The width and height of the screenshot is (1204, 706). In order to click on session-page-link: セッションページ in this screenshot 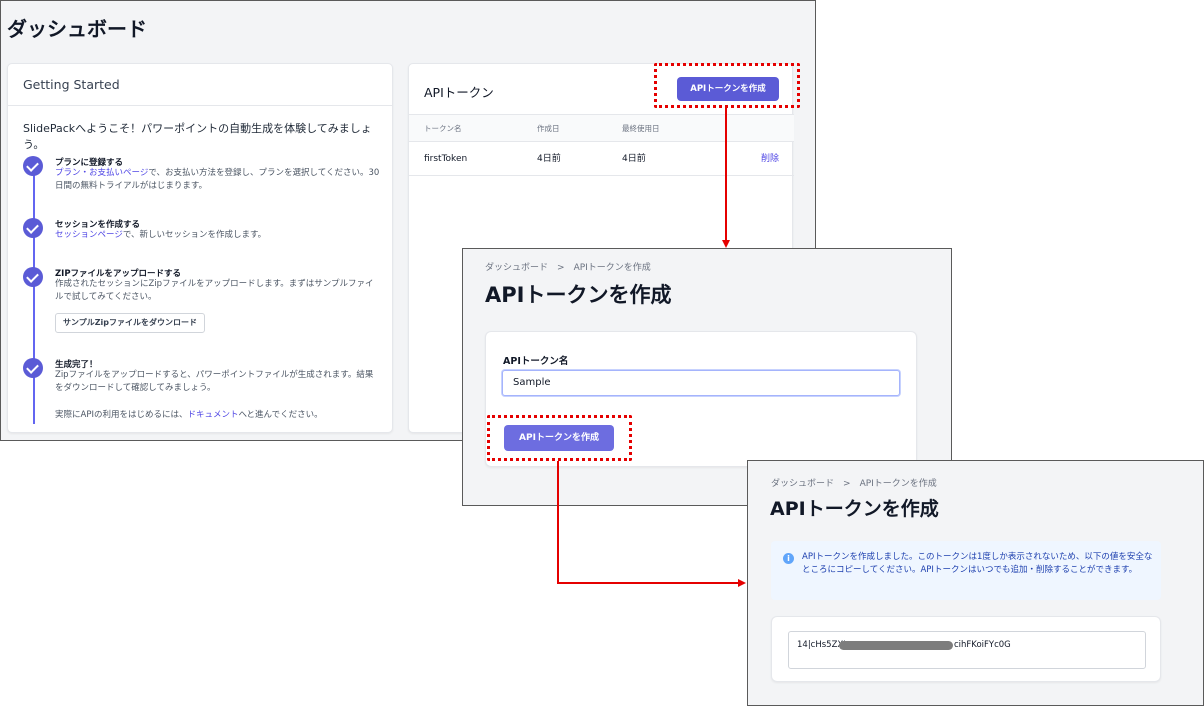, I will do `click(89, 235)`.